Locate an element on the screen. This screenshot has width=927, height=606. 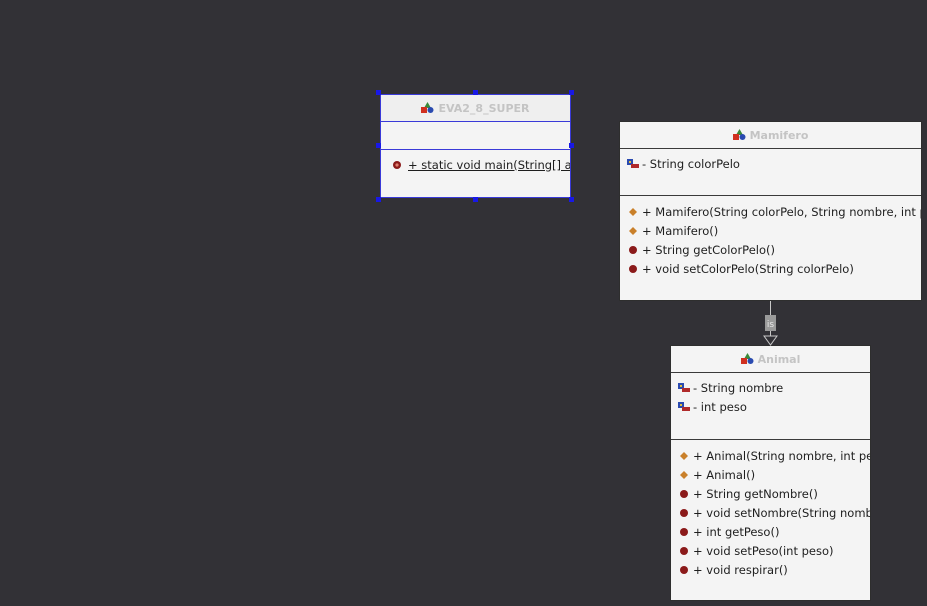
method-main: + static void main(String[] args is located at coordinates (475, 164).